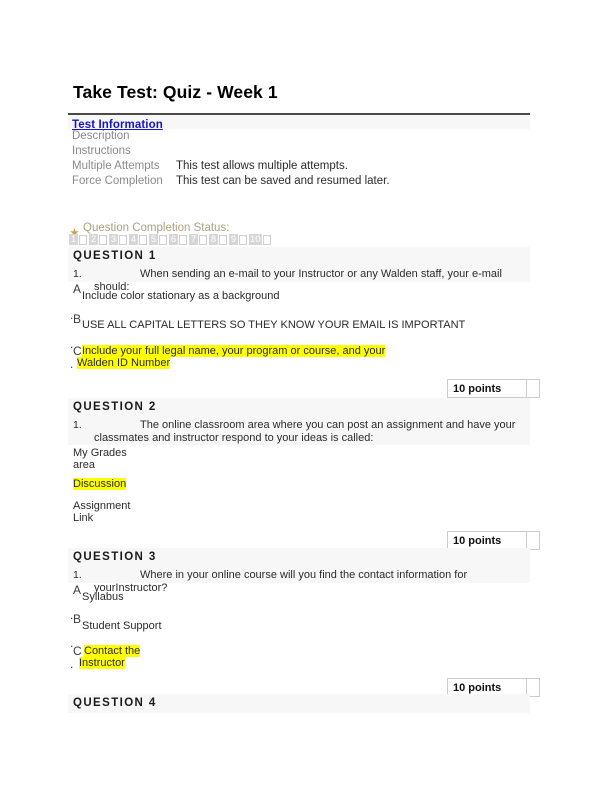 This screenshot has width=600, height=800. I want to click on question-1-points-tail, so click(533, 388).